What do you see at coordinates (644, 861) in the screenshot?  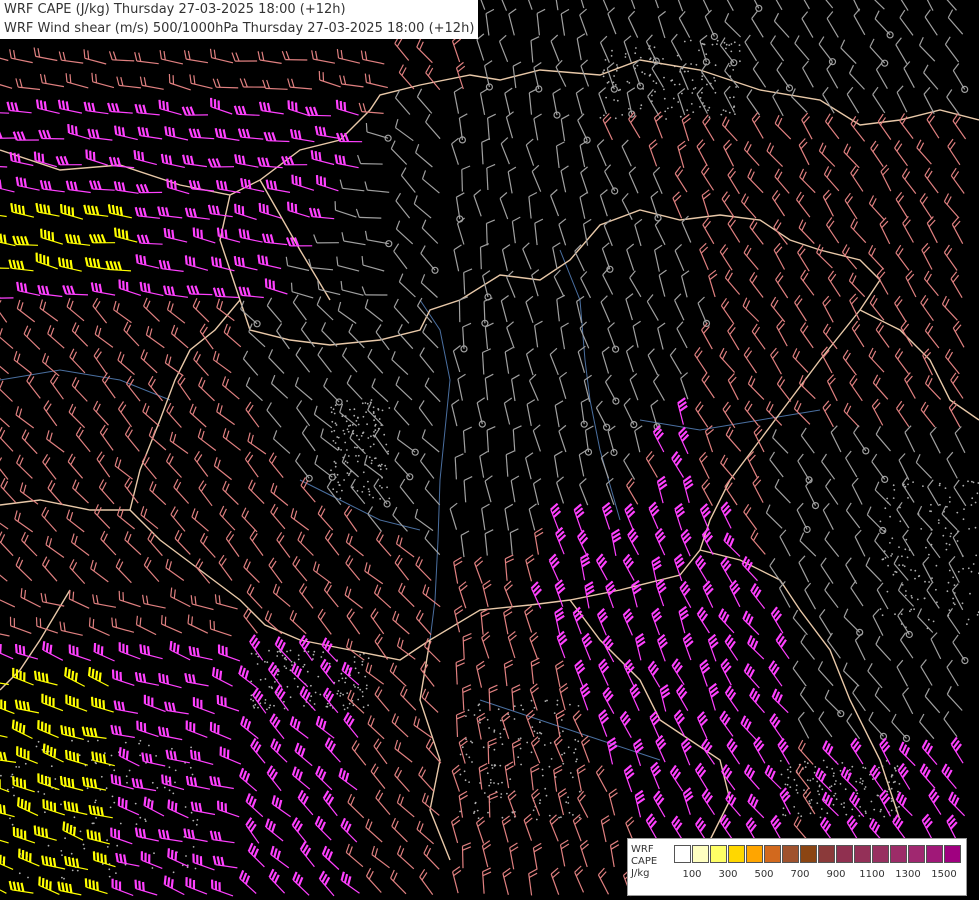 I see `legend-title-variable: CAPE` at bounding box center [644, 861].